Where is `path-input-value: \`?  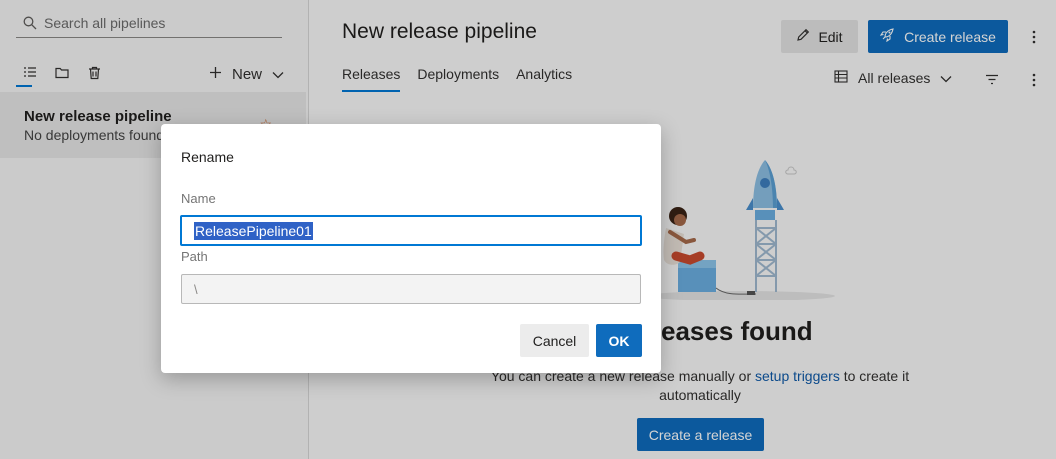 path-input-value: \ is located at coordinates (196, 289).